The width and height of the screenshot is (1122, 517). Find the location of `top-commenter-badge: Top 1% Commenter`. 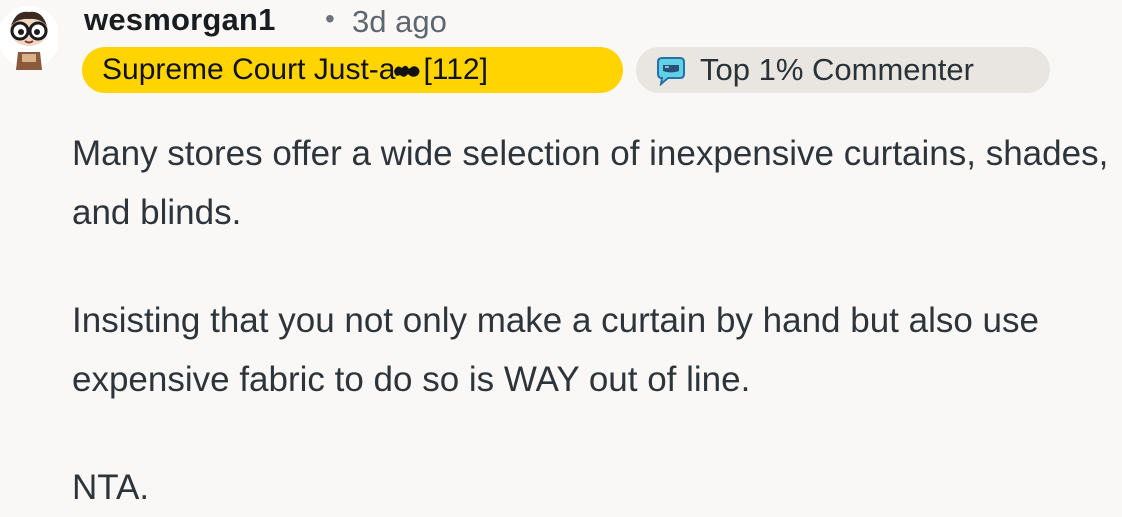

top-commenter-badge: Top 1% Commenter is located at coordinates (843, 70).